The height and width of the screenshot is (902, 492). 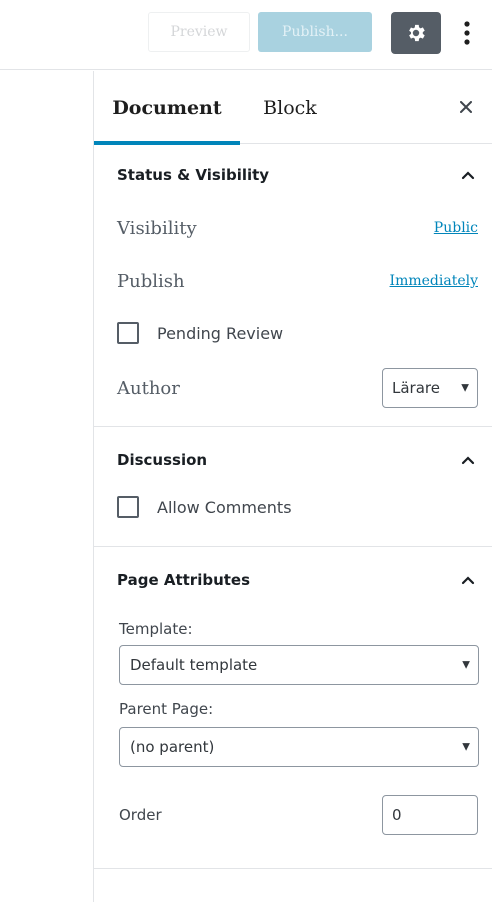 I want to click on template-value: Default template, so click(x=194, y=665).